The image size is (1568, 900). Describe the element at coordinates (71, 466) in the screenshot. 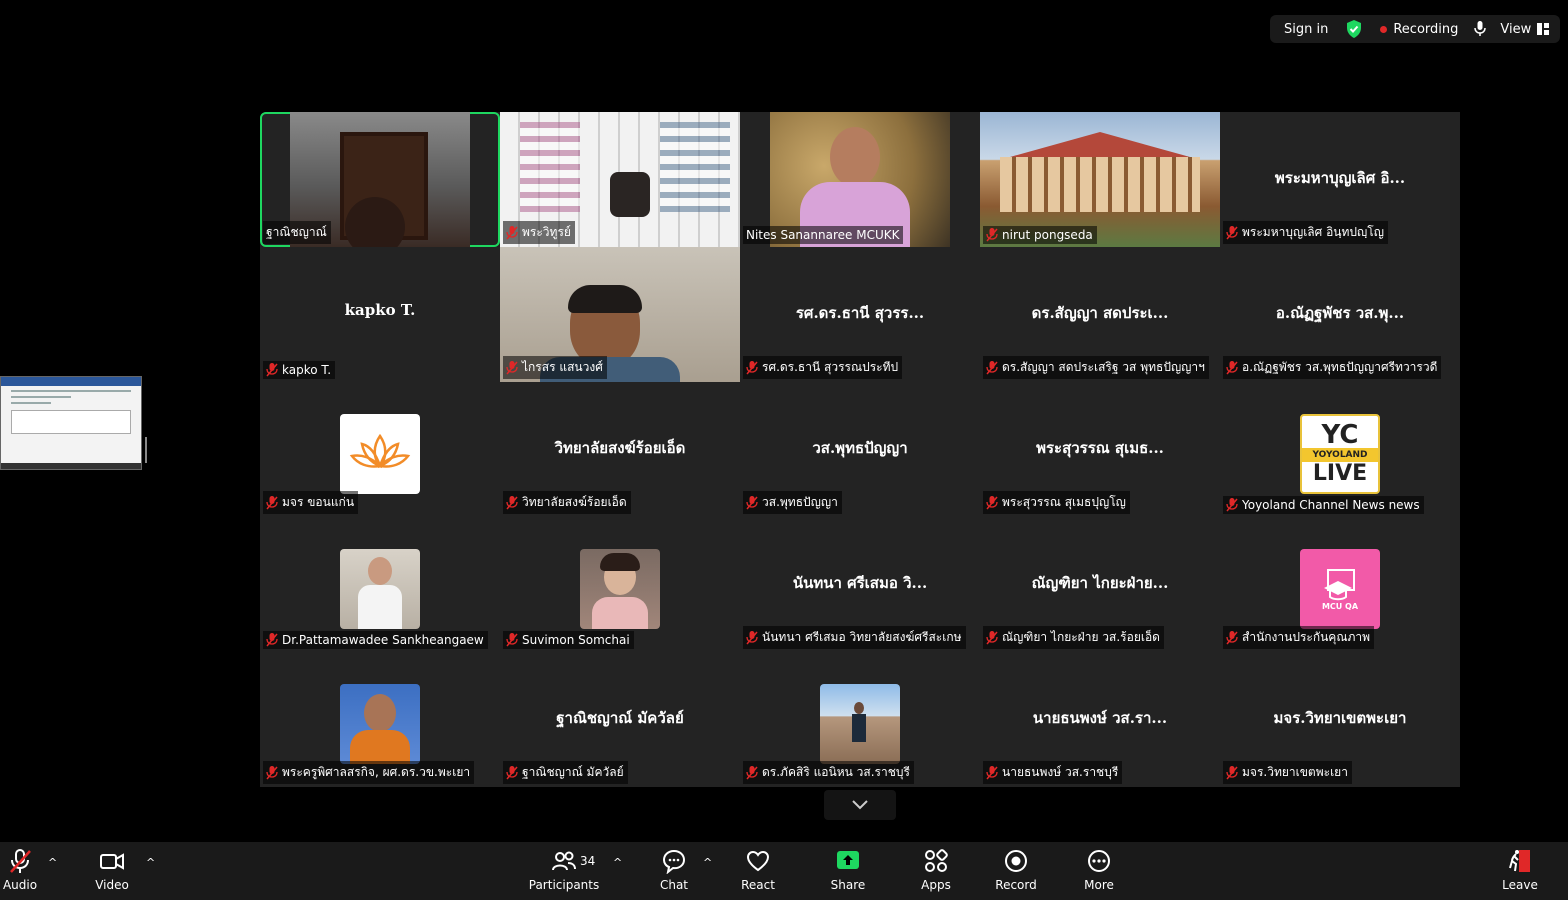

I see `thumbnail-taskbar` at that location.